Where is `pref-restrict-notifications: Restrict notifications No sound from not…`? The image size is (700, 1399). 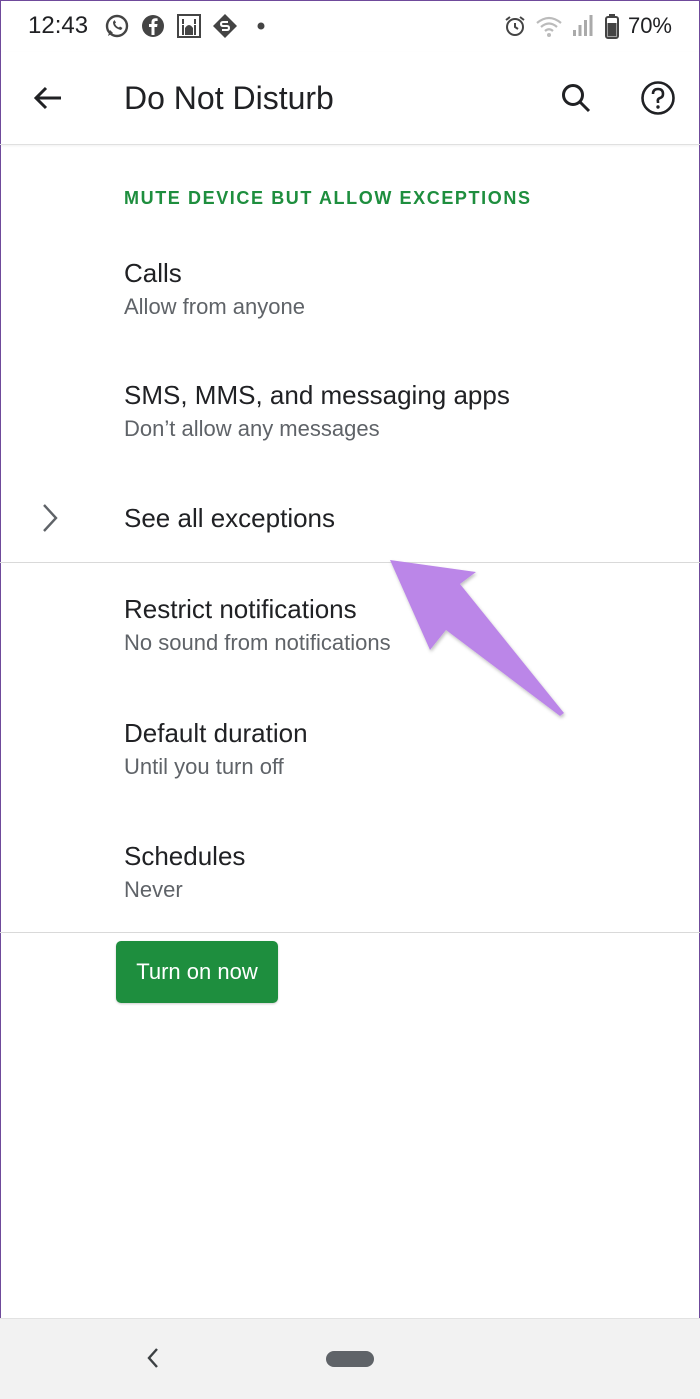 pref-restrict-notifications: Restrict notifications No sound from not… is located at coordinates (350, 628).